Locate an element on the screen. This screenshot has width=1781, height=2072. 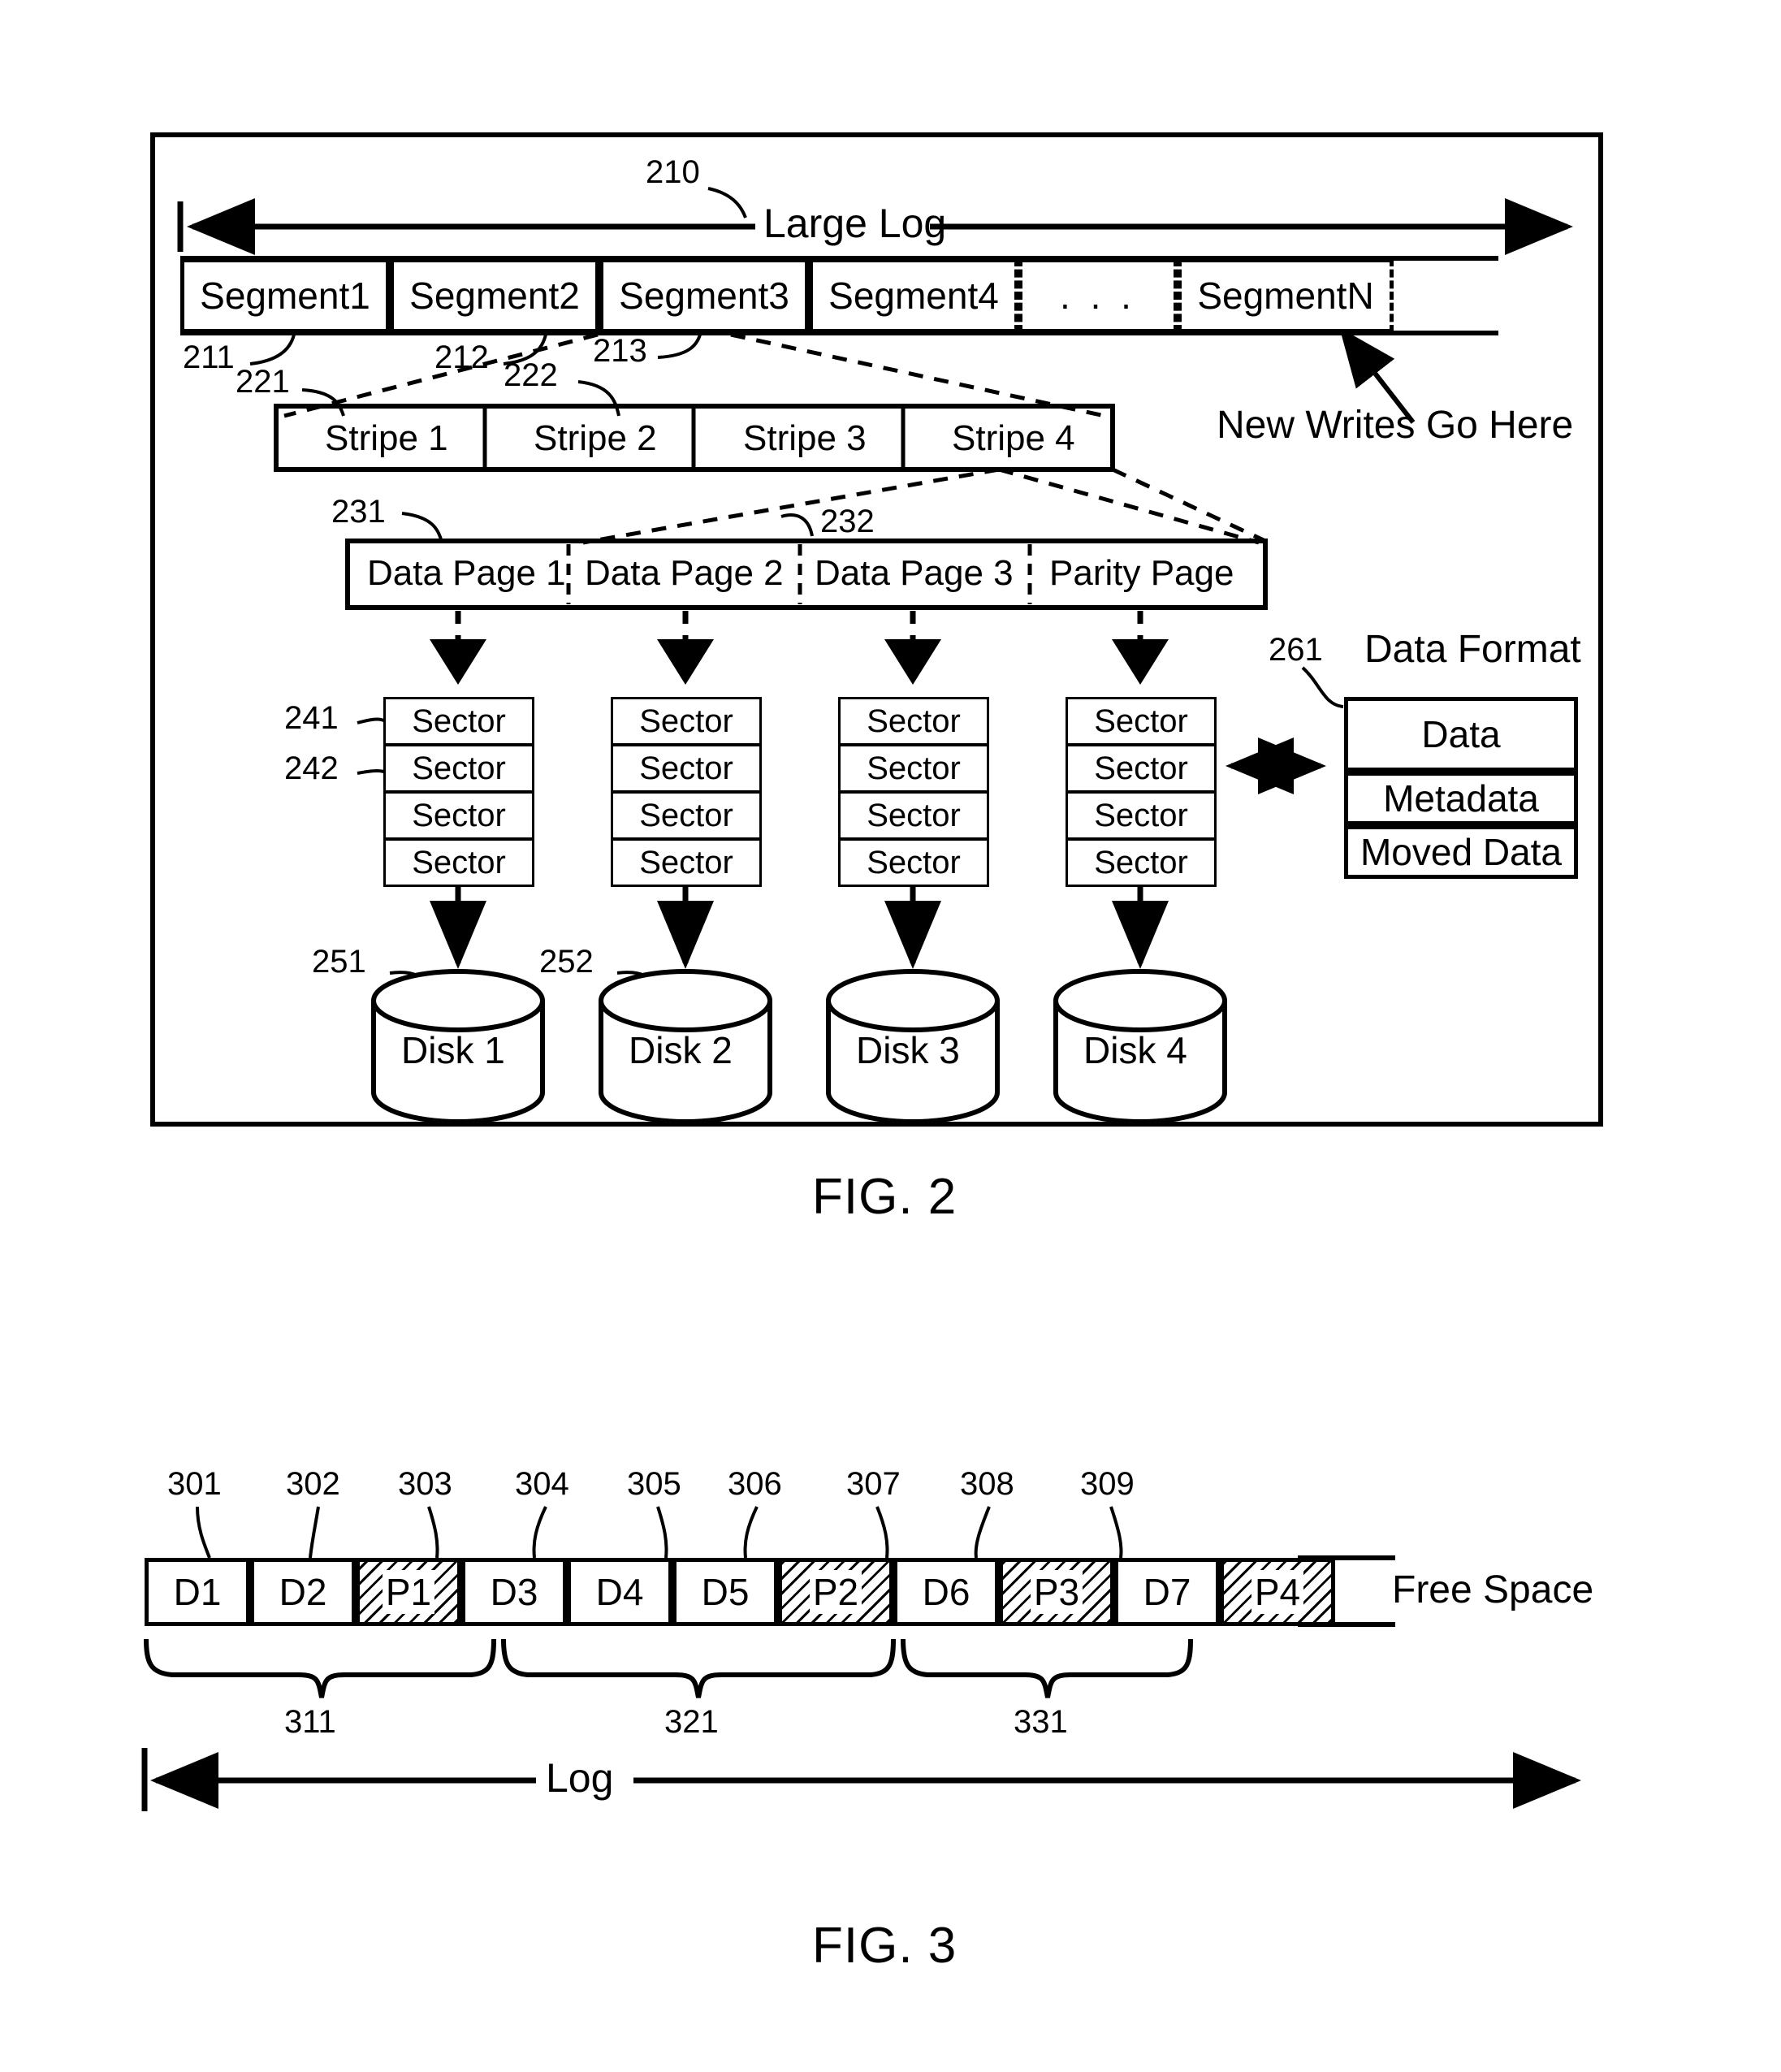
data-page-label: Data Page 2 is located at coordinates (684, 573).